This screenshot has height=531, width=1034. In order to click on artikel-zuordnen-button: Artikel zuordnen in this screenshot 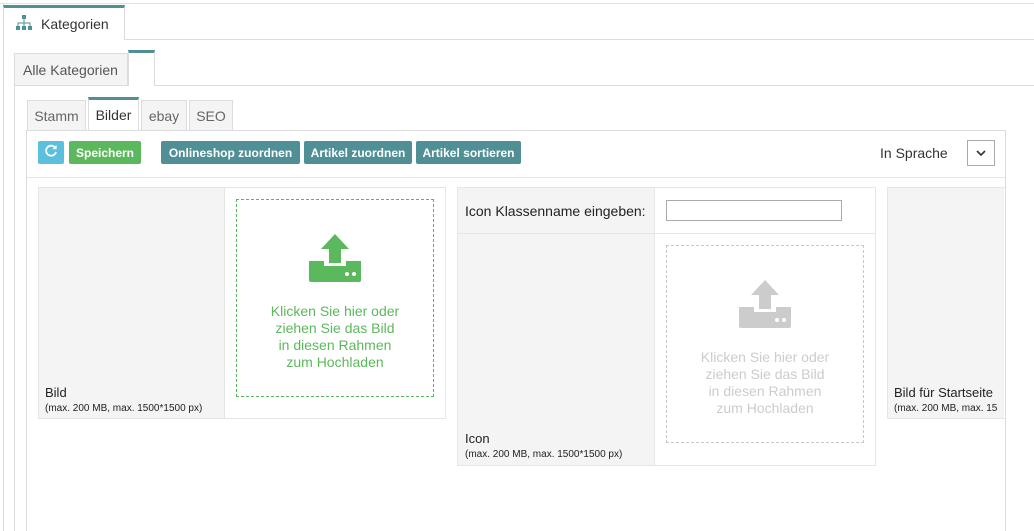, I will do `click(358, 152)`.